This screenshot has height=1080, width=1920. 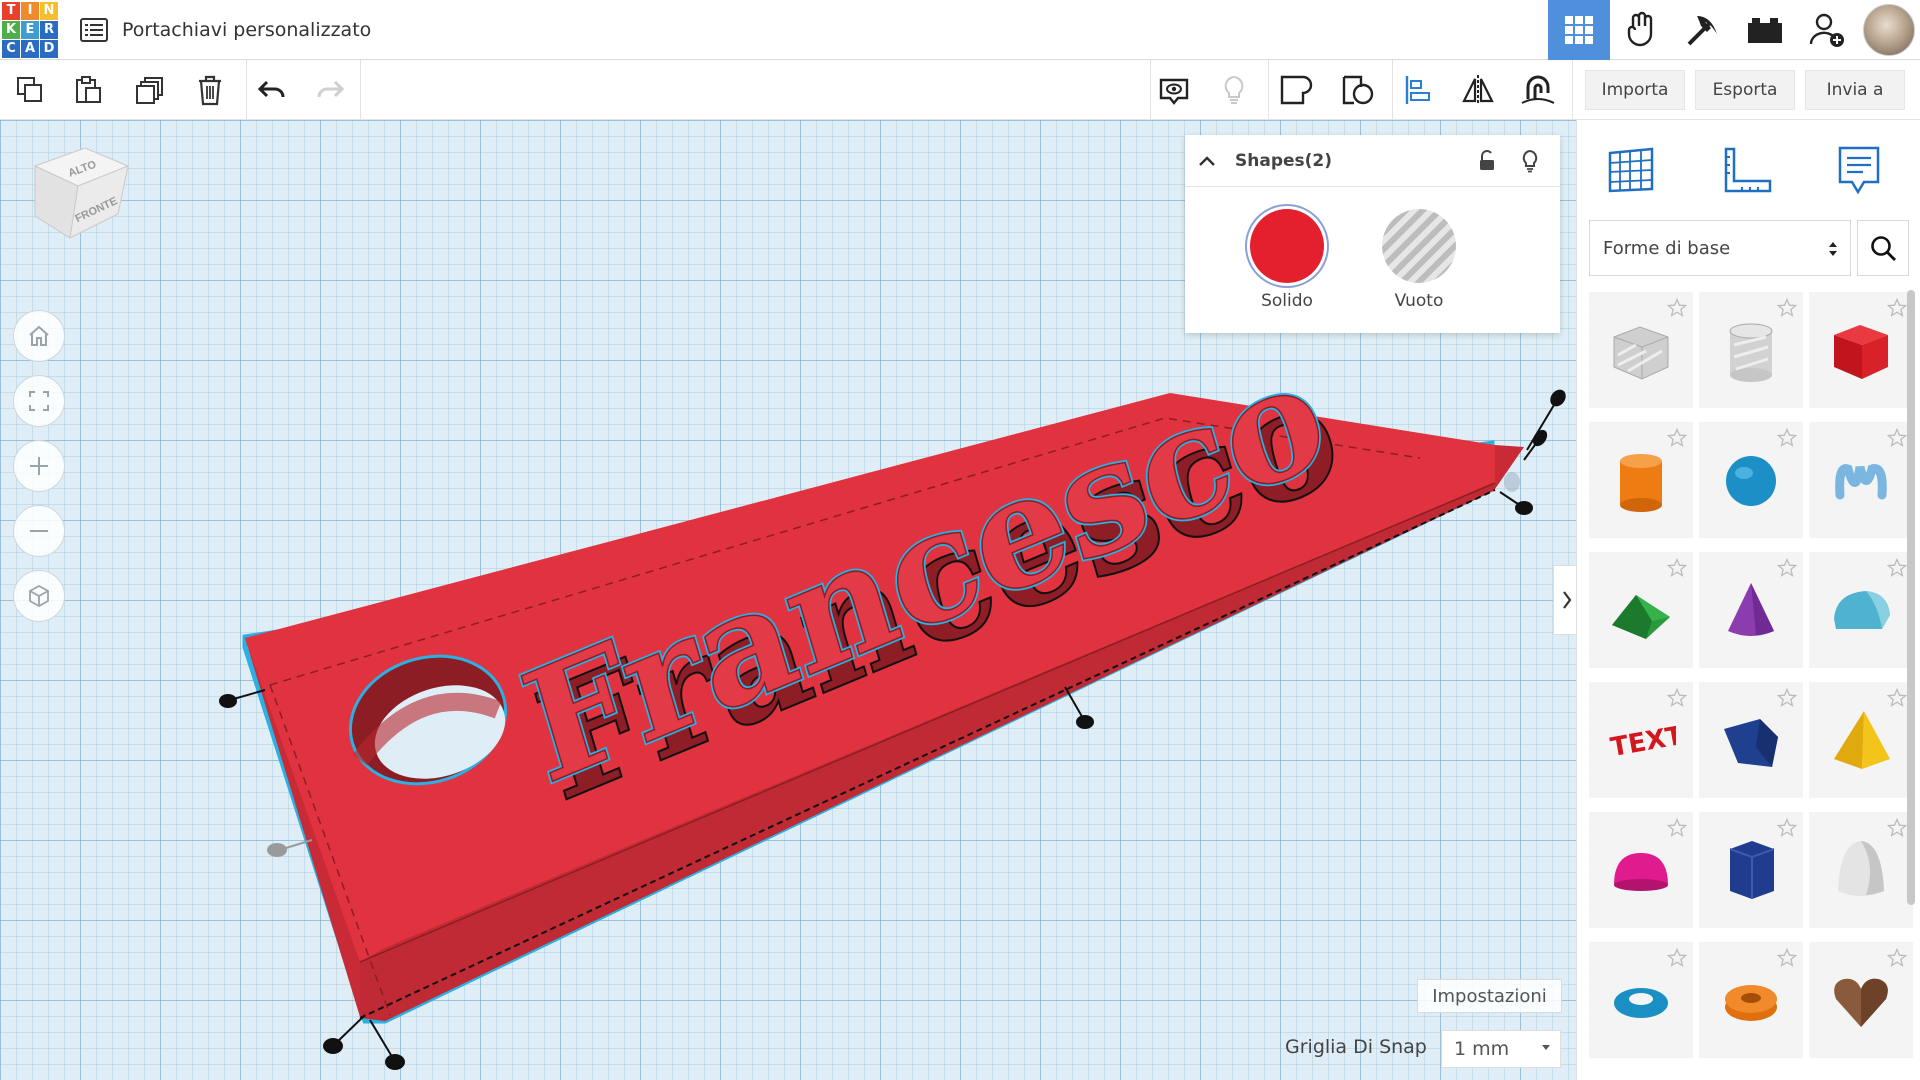 I want to click on snap-grid-select: 1 mm, so click(x=1501, y=1049).